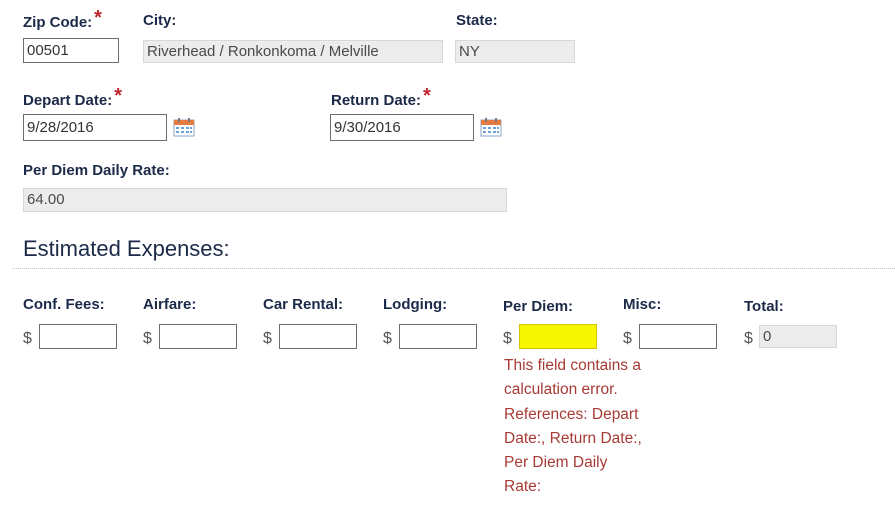 Image resolution: width=895 pixels, height=509 pixels. Describe the element at coordinates (571, 414) in the screenshot. I see `error-line: References: Depart` at that location.